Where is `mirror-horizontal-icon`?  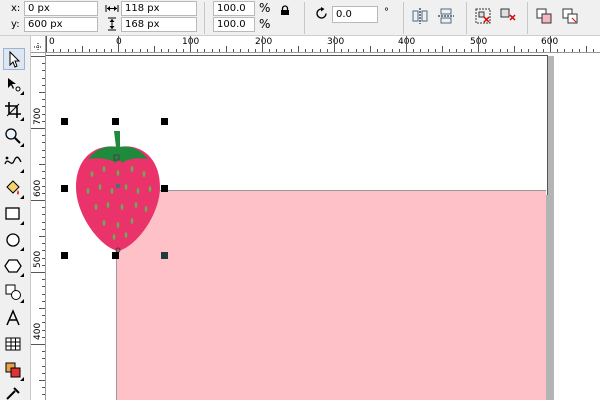
mirror-horizontal-icon is located at coordinates (420, 16).